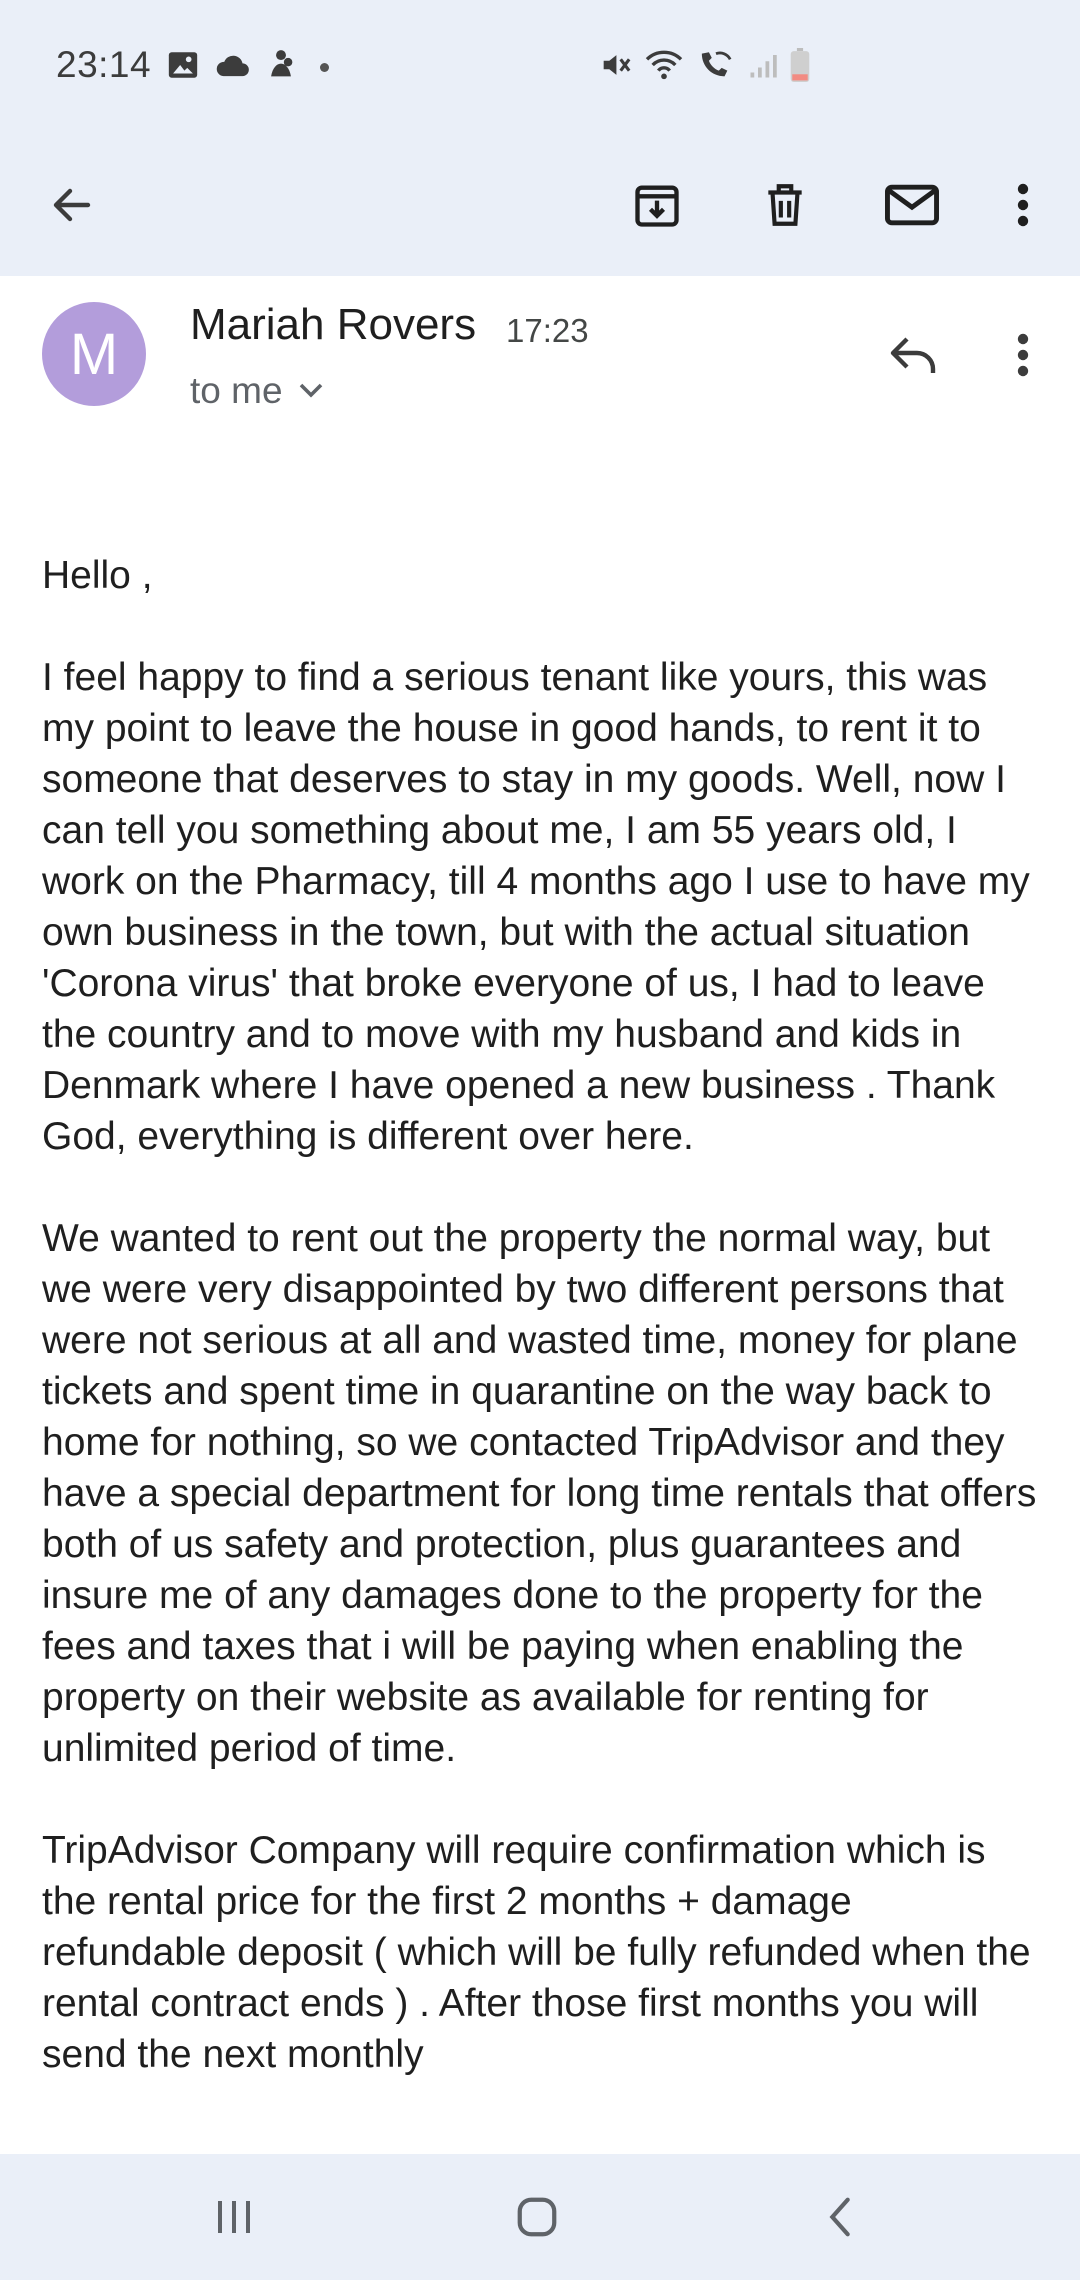 The image size is (1080, 2280). Describe the element at coordinates (183, 67) in the screenshot. I see `gallery-icon` at that location.